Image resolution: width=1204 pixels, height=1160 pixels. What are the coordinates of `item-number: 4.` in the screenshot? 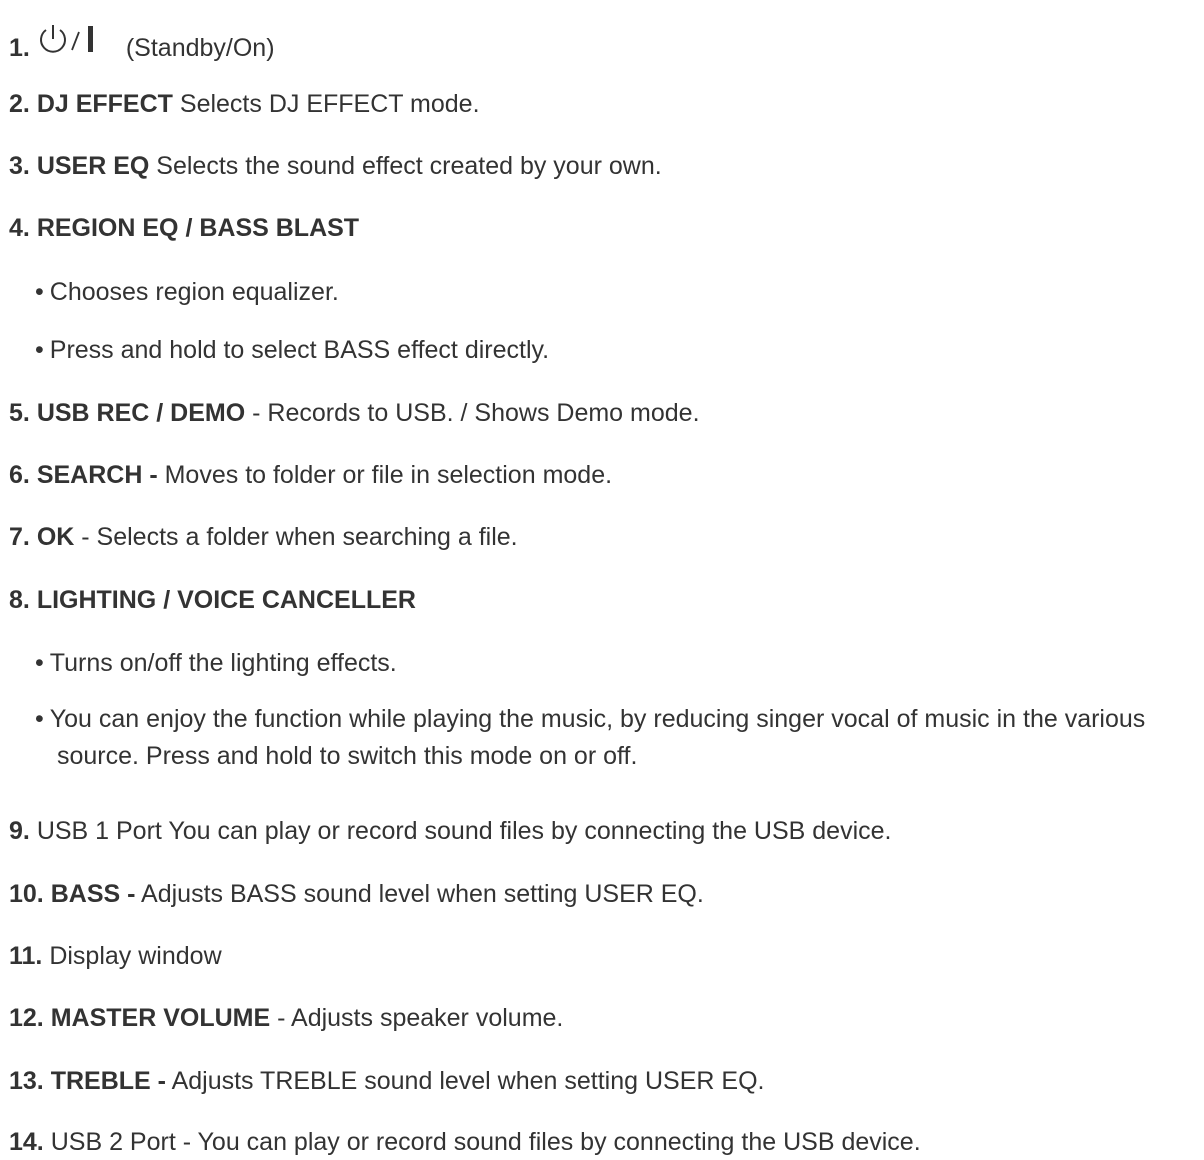 It's located at (19, 228).